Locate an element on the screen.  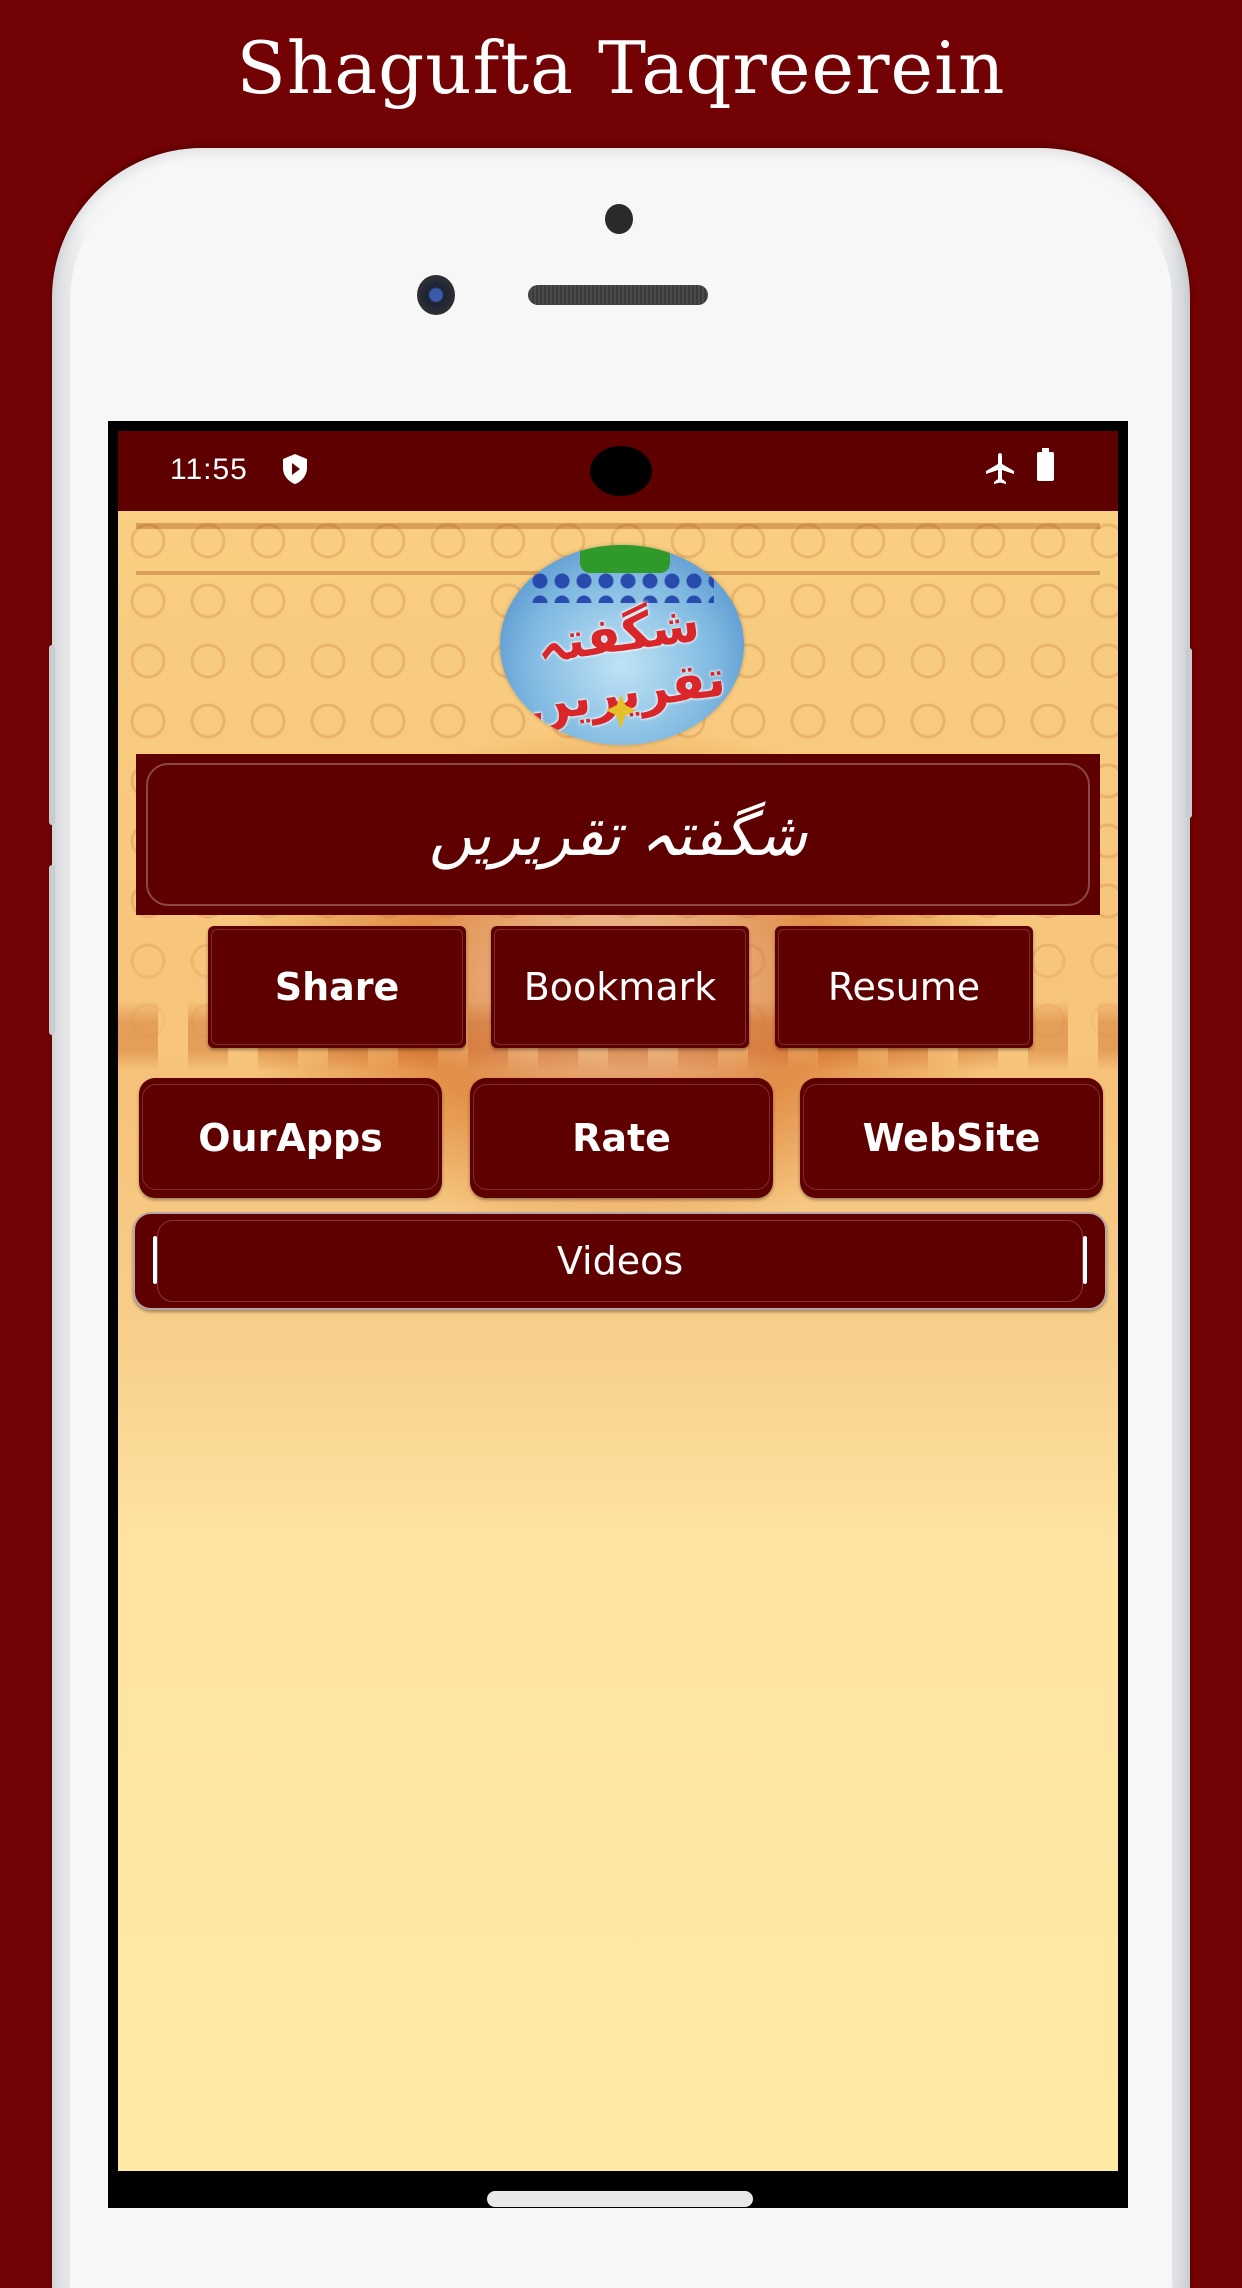
rate-button-label: Rate is located at coordinates (621, 1138).